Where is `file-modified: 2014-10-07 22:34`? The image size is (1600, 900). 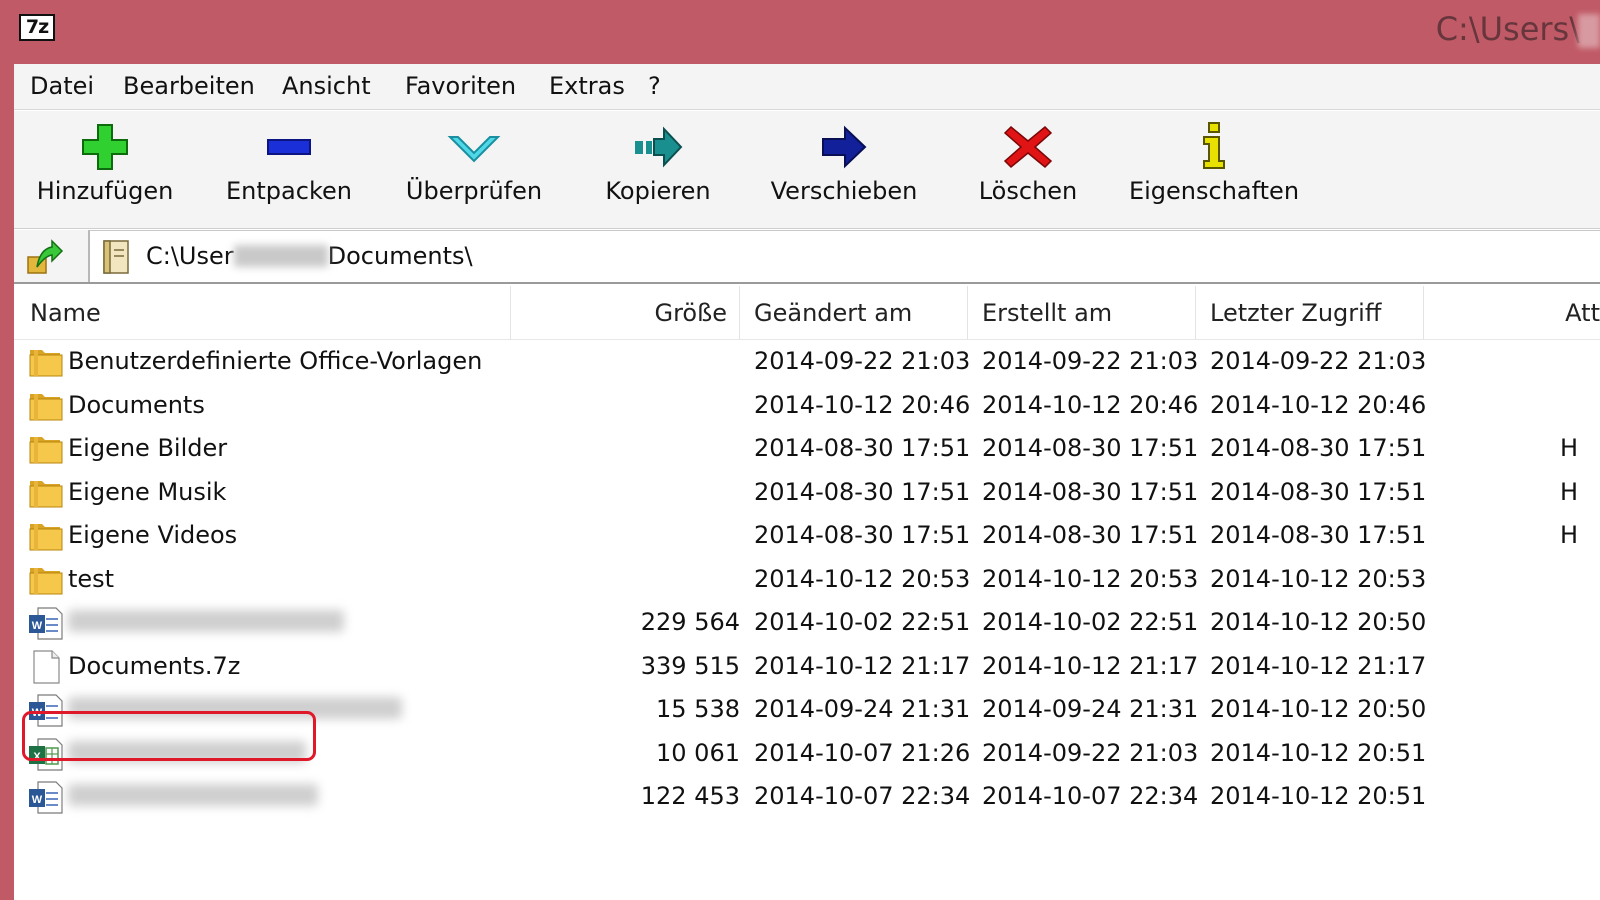
file-modified: 2014-10-07 22:34 is located at coordinates (862, 796).